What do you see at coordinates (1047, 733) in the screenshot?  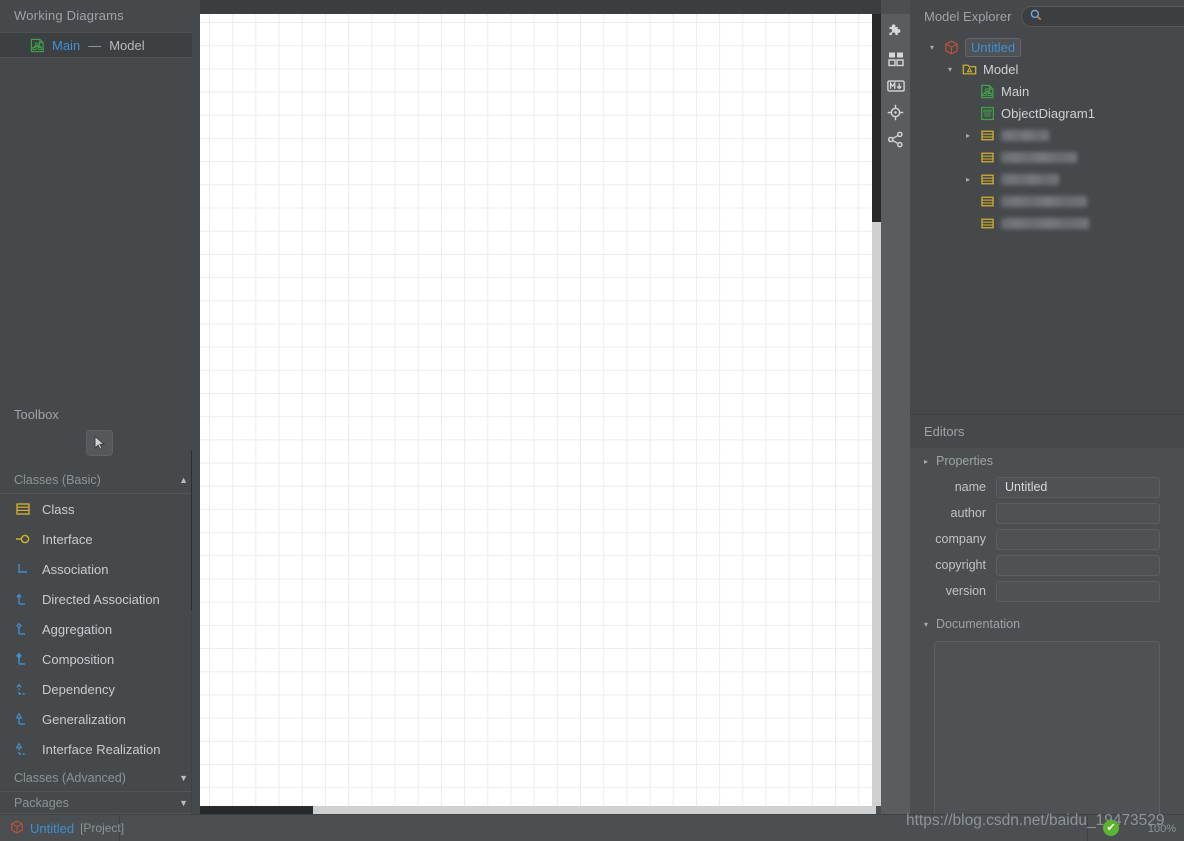 I see `documentation-textarea` at bounding box center [1047, 733].